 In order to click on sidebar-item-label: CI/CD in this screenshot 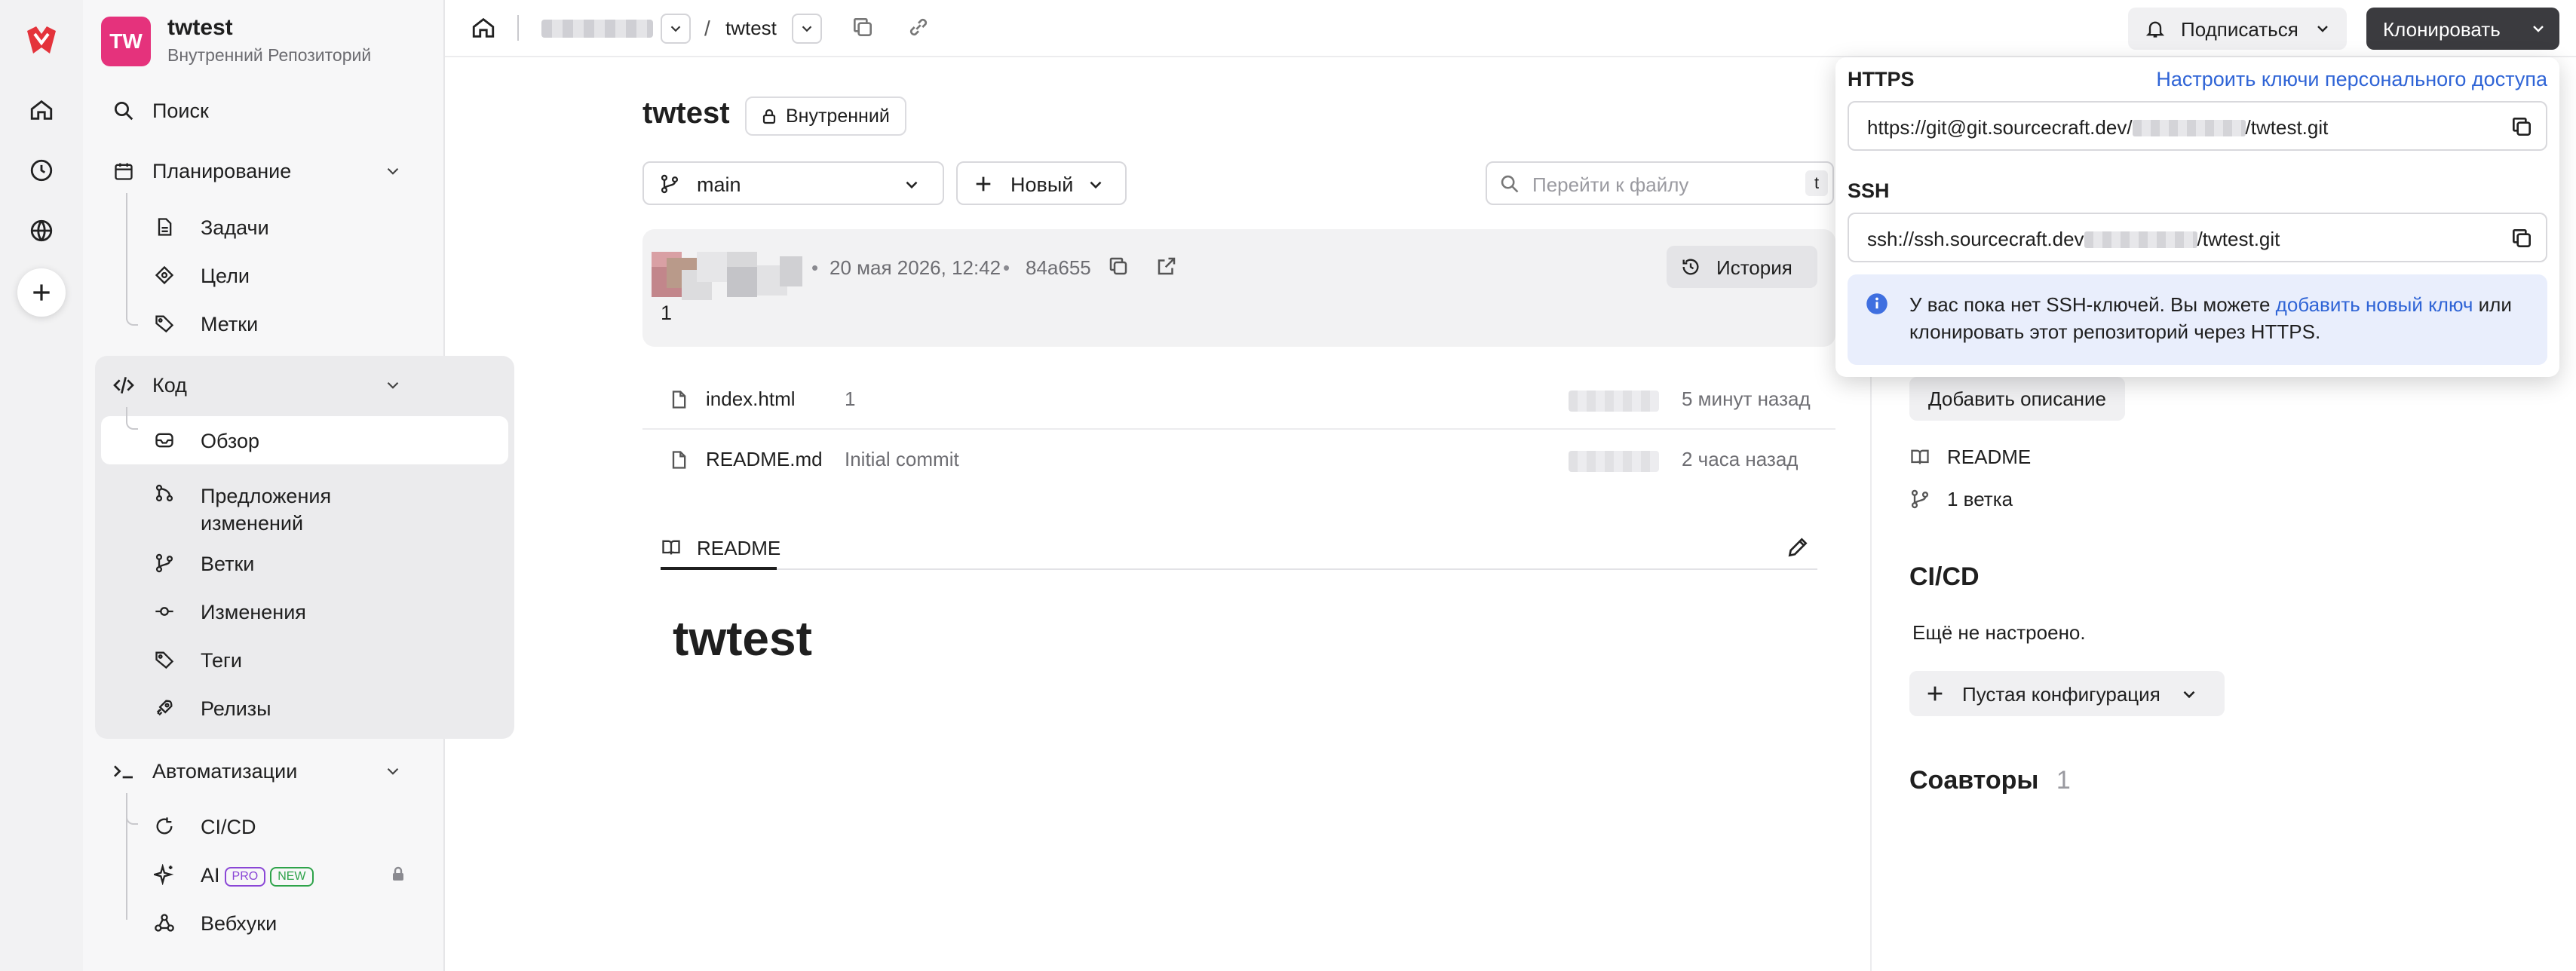, I will do `click(228, 827)`.